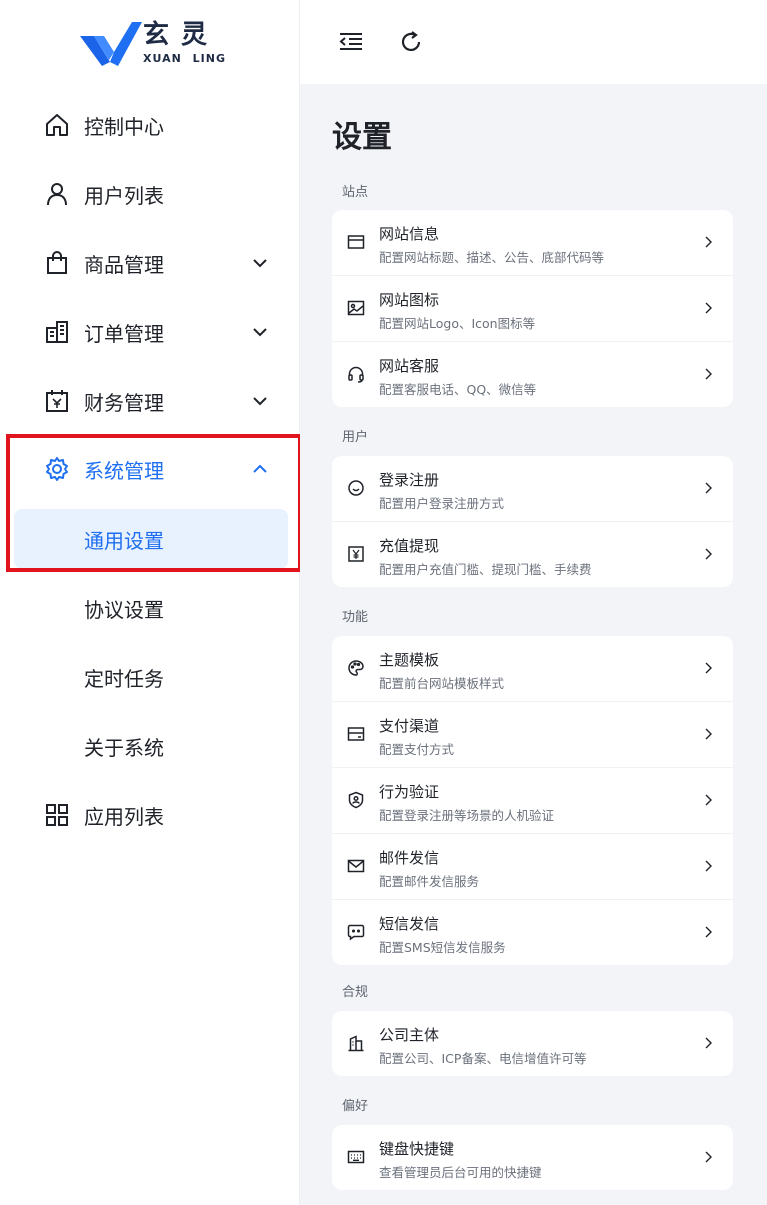  What do you see at coordinates (184, 58) in the screenshot?
I see `brand-name-en: XUAN LING` at bounding box center [184, 58].